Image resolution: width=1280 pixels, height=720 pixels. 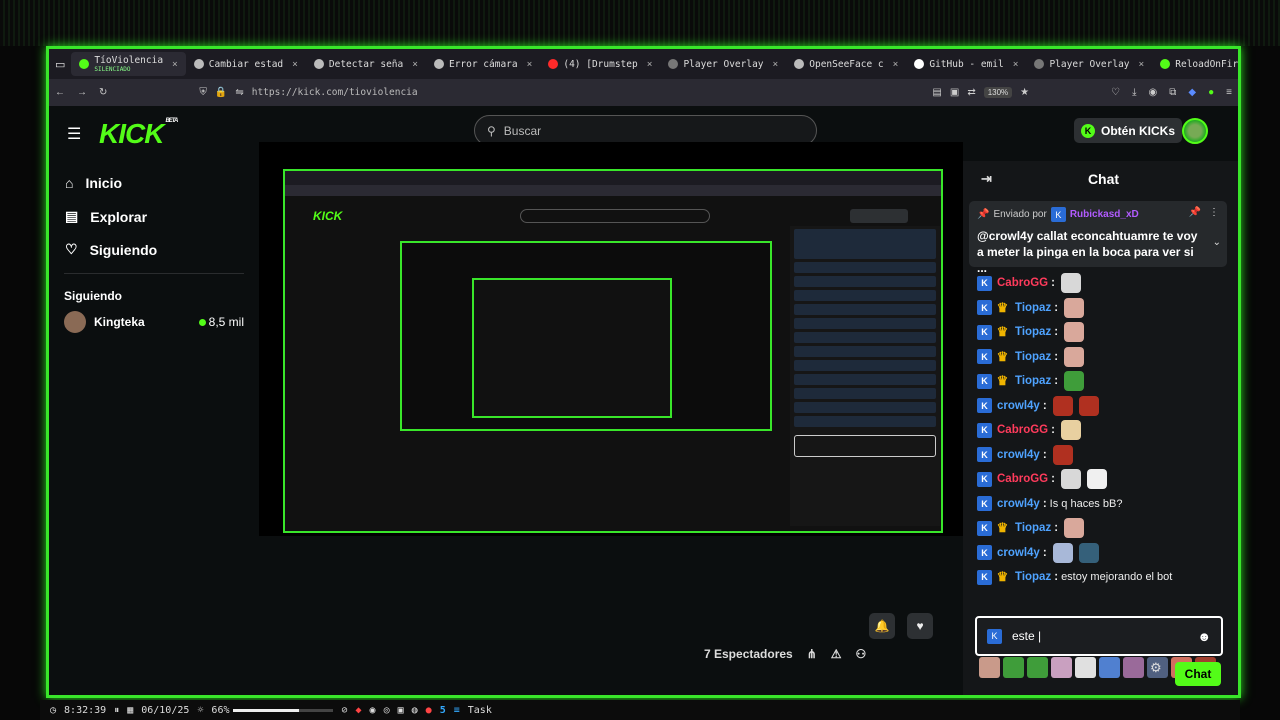 What do you see at coordinates (116, 710) in the screenshot?
I see `pause-icon: ⏸` at bounding box center [116, 710].